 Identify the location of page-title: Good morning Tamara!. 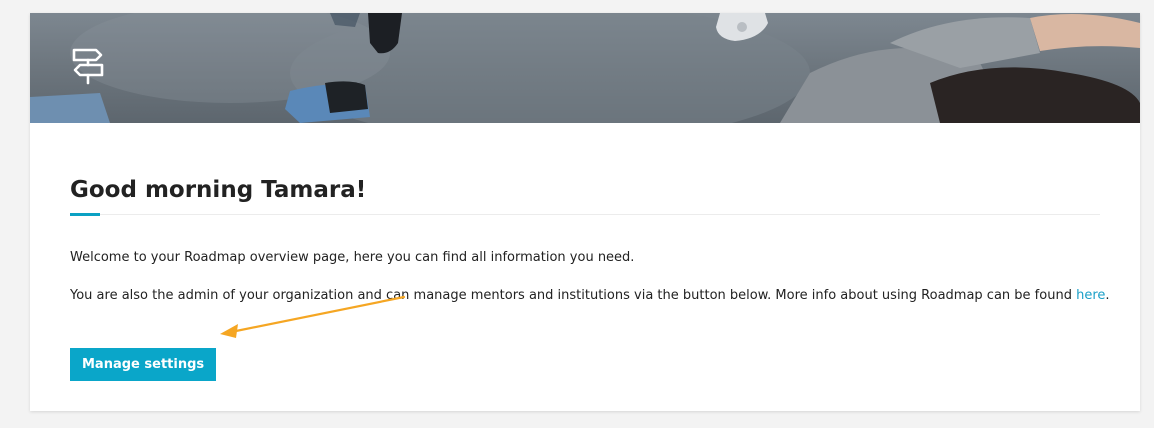
(218, 190).